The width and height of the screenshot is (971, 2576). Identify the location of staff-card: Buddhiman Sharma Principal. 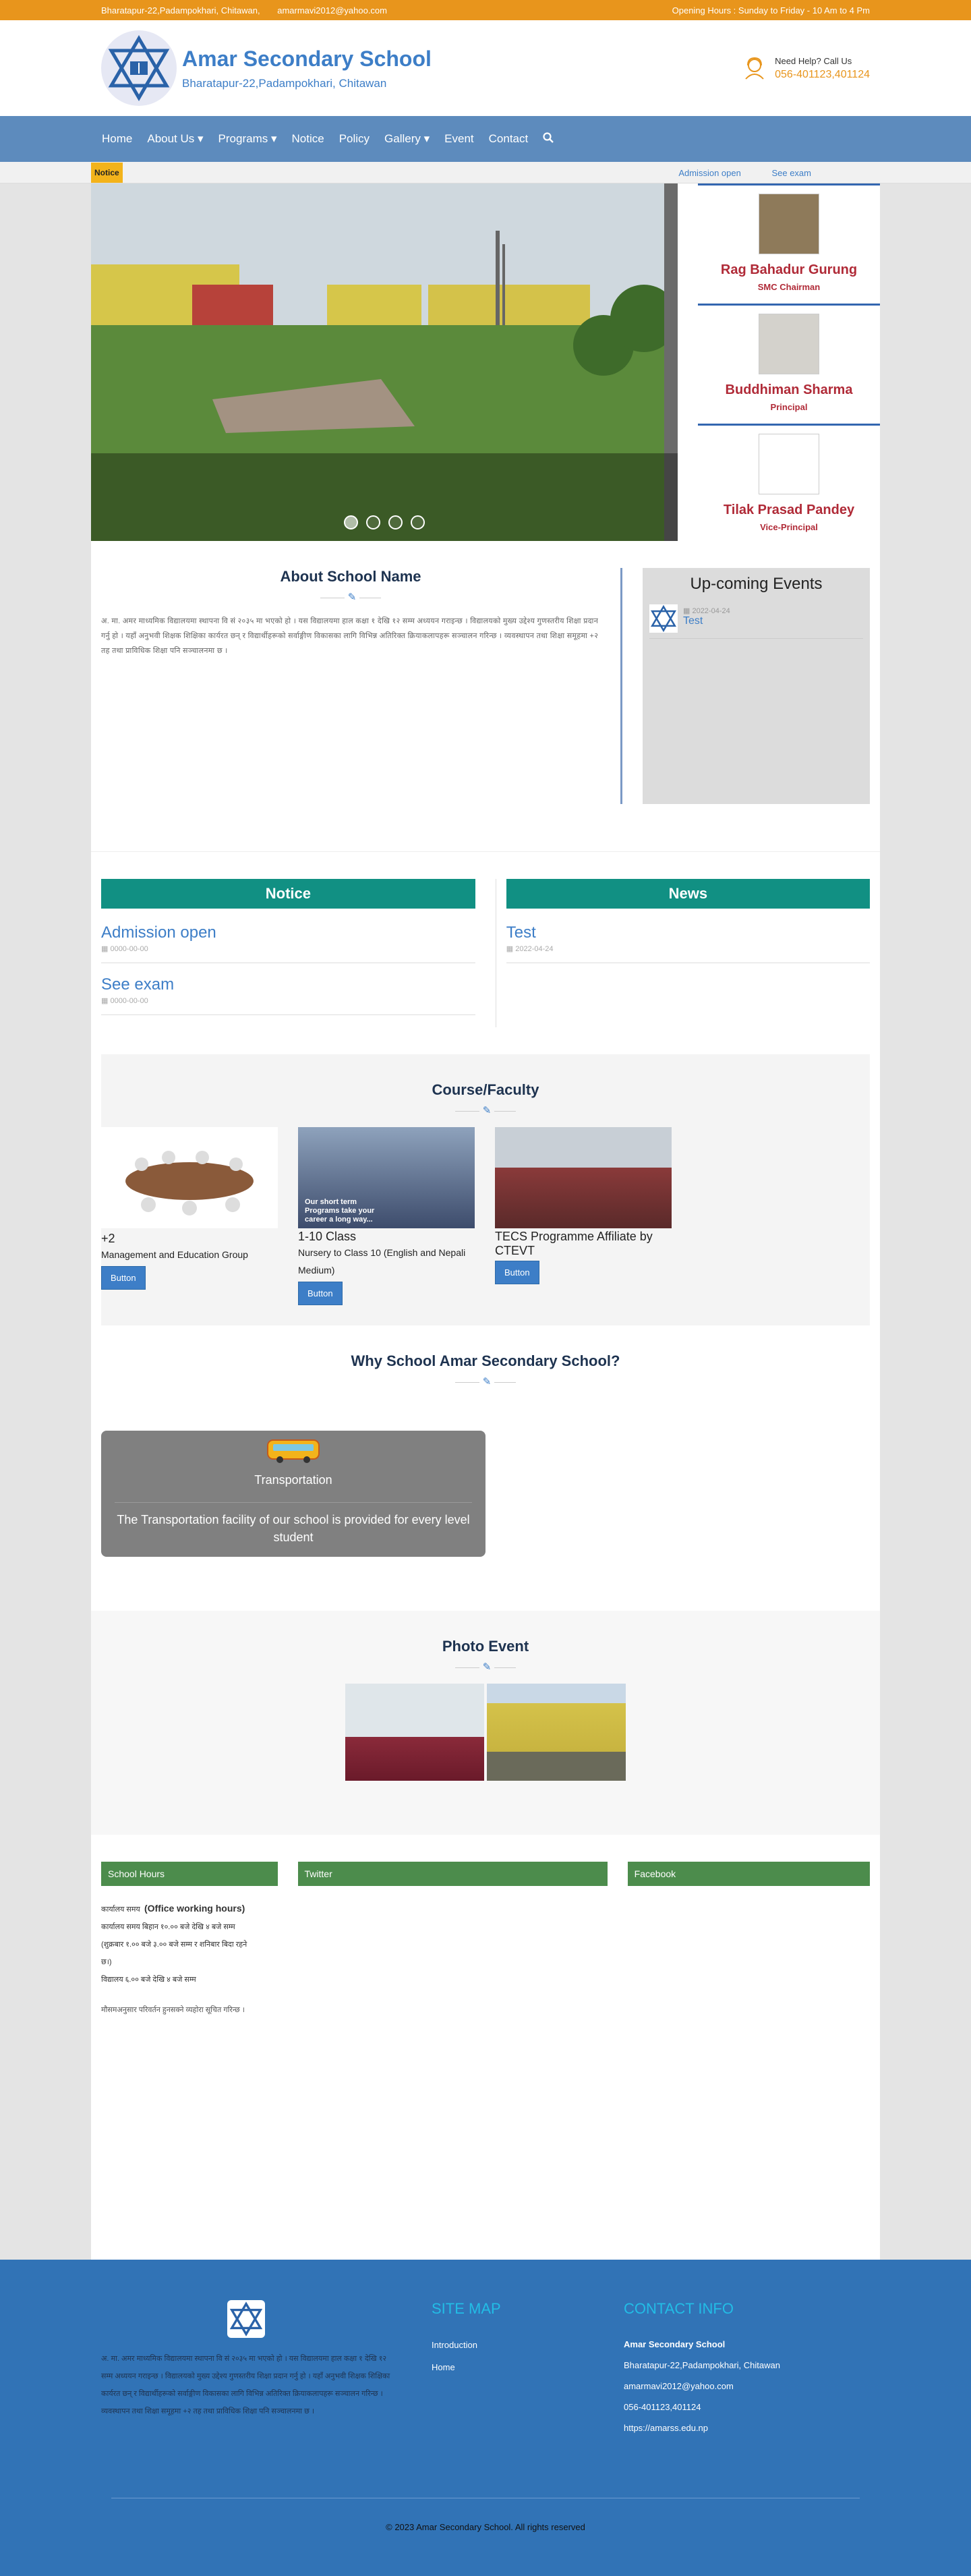
(789, 364).